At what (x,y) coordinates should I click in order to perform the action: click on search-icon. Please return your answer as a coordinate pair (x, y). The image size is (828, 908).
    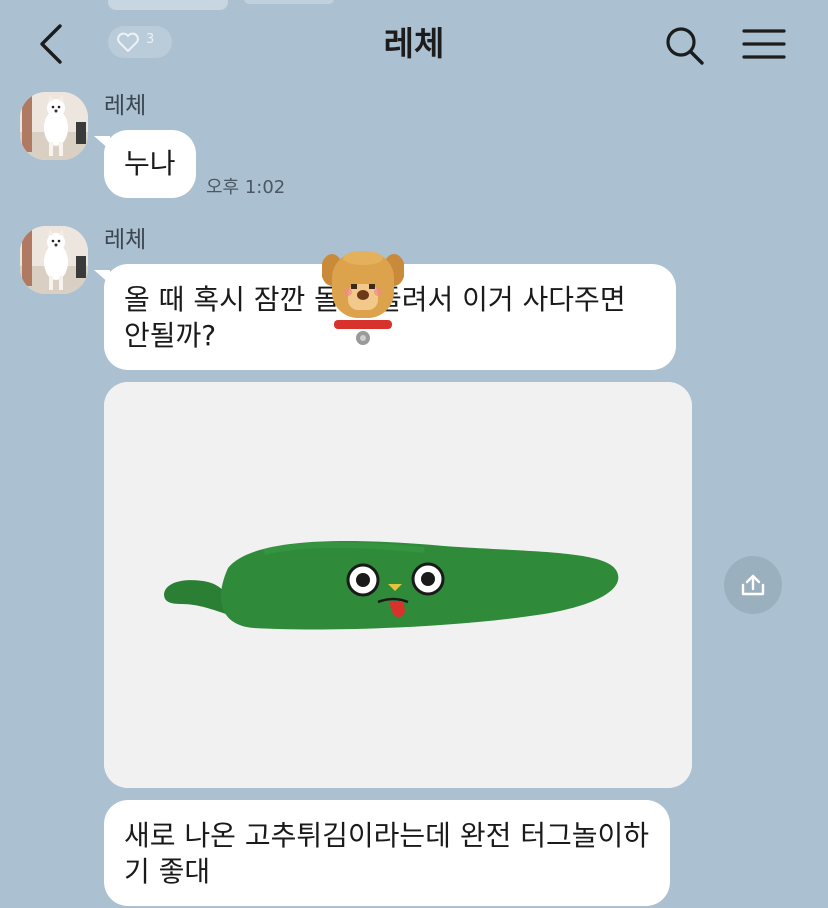
    Looking at the image, I should click on (685, 46).